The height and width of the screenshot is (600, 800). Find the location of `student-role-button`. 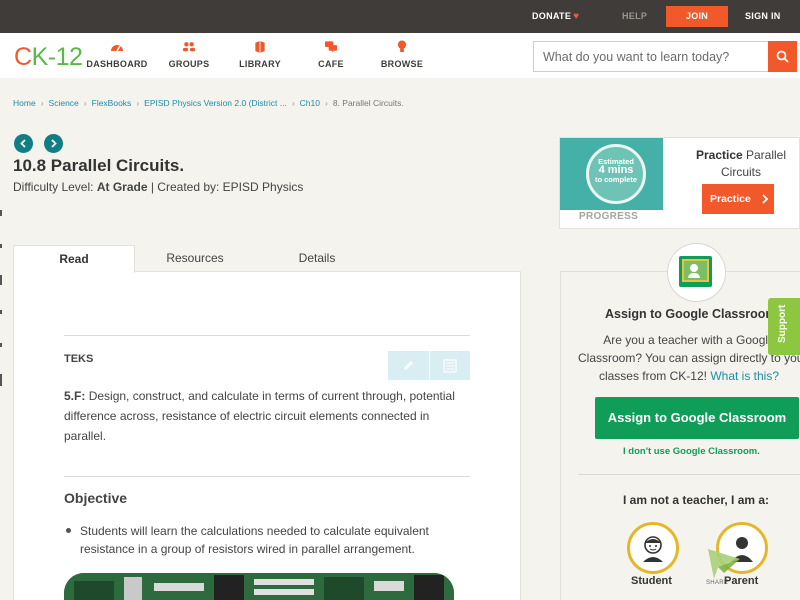

student-role-button is located at coordinates (653, 548).